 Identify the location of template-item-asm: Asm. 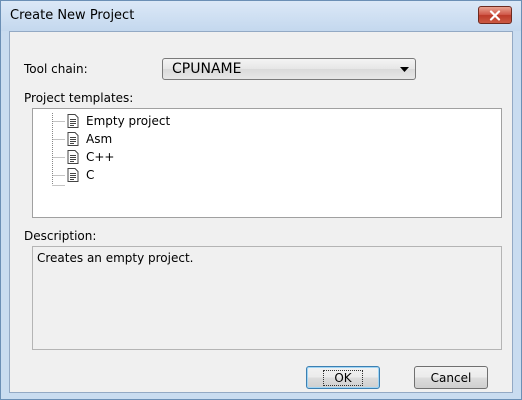
(183, 139).